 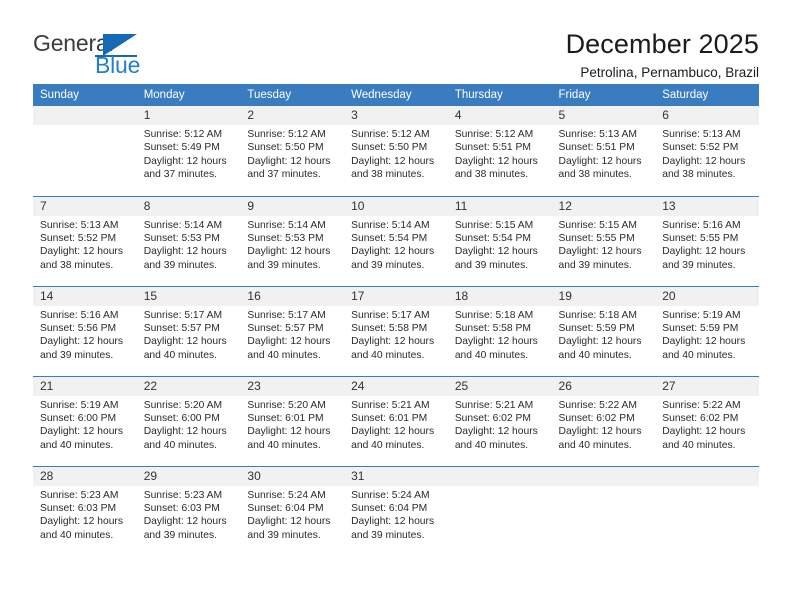 I want to click on day-sunrise-text: Sunrise: 5:15 AM, so click(x=597, y=225).